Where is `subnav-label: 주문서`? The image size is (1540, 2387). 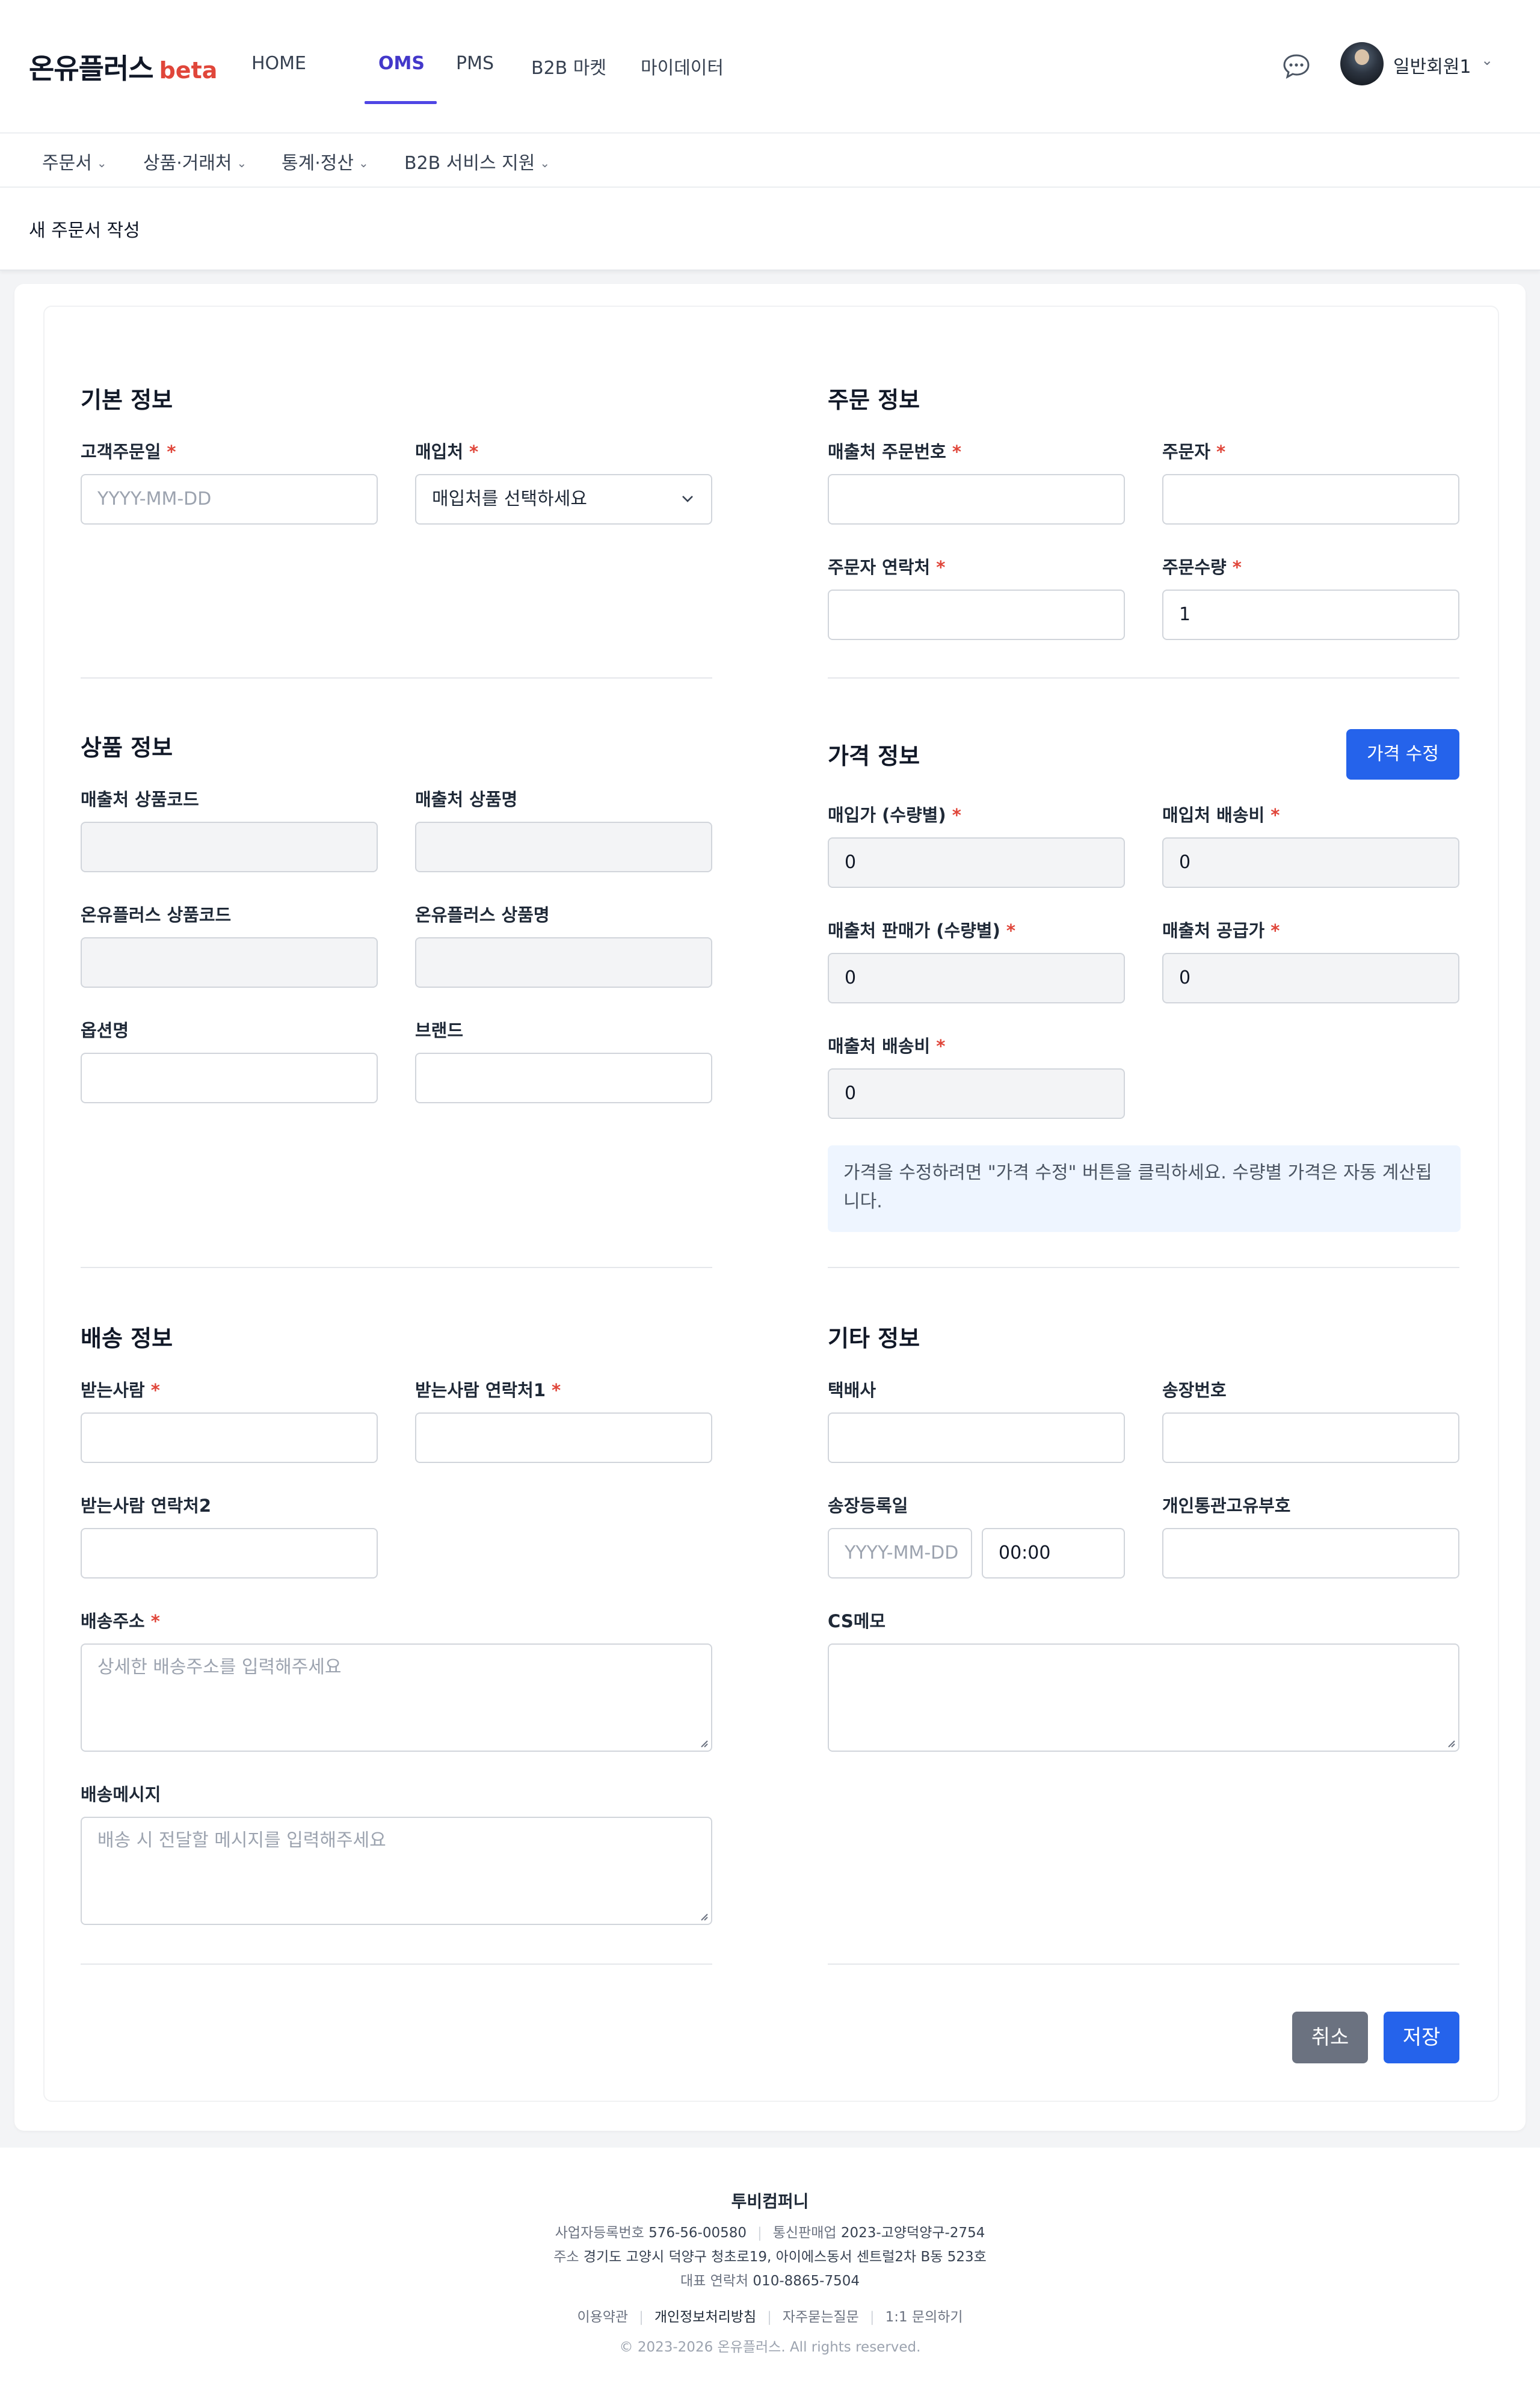 subnav-label: 주문서 is located at coordinates (67, 164).